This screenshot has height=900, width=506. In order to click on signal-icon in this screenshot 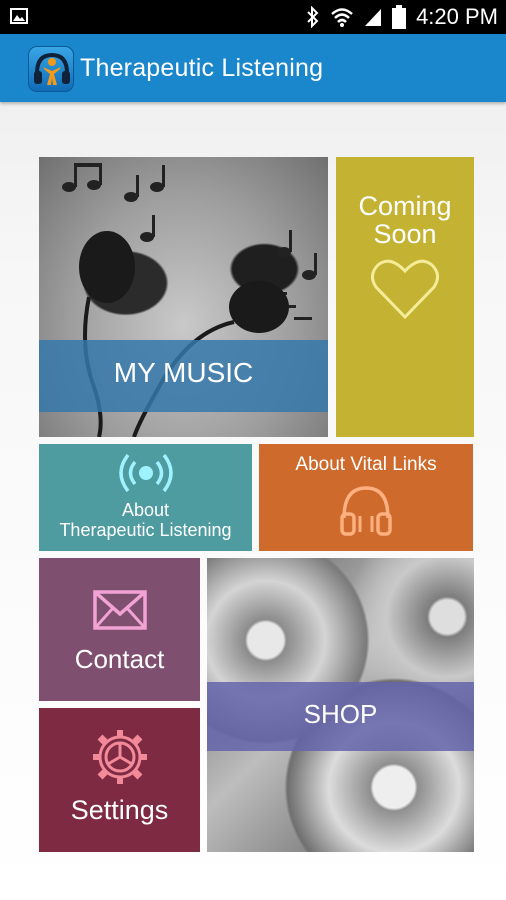, I will do `click(373, 17)`.